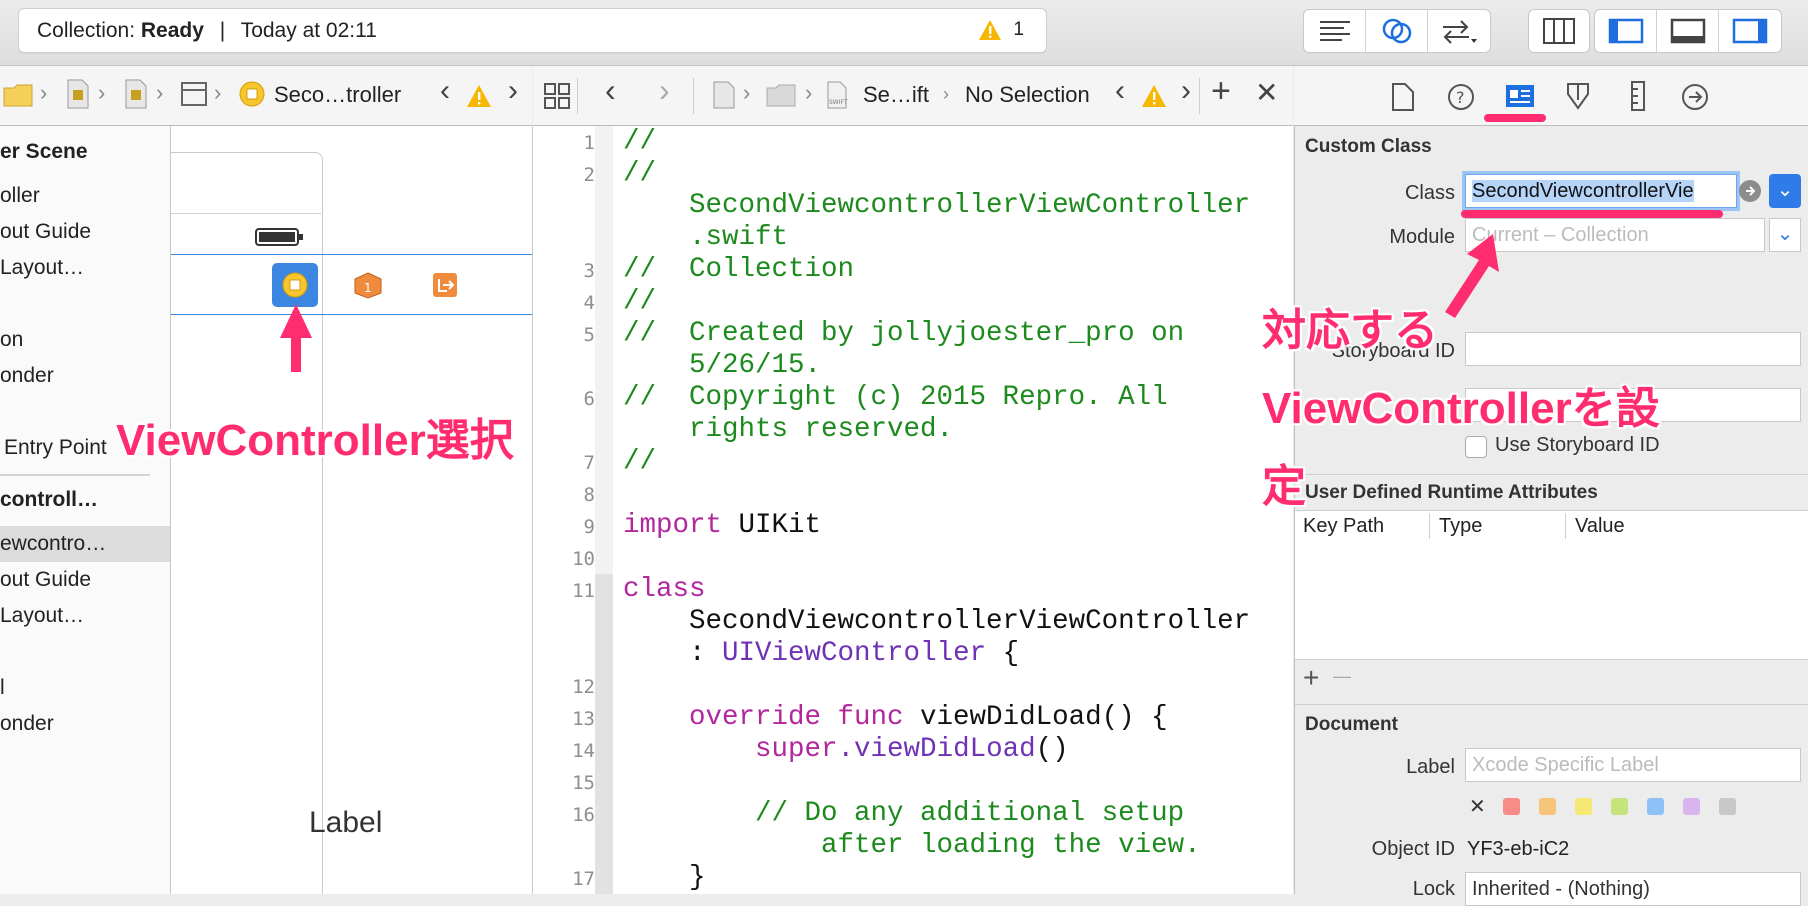 This screenshot has width=1808, height=906. Describe the element at coordinates (160, 92) in the screenshot. I see `breadcrumb-chevron: ›` at that location.